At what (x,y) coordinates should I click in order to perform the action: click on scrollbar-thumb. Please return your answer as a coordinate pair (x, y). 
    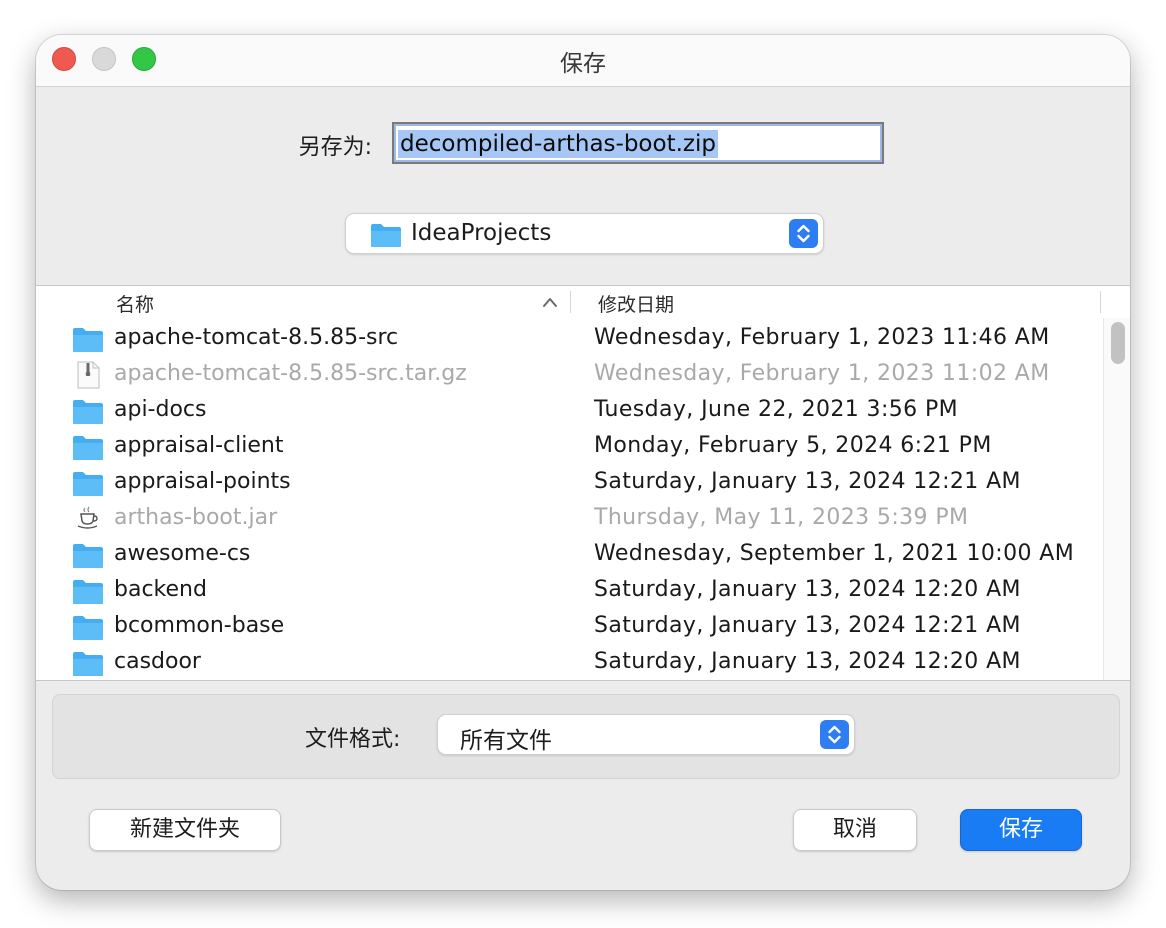
    Looking at the image, I should click on (1118, 343).